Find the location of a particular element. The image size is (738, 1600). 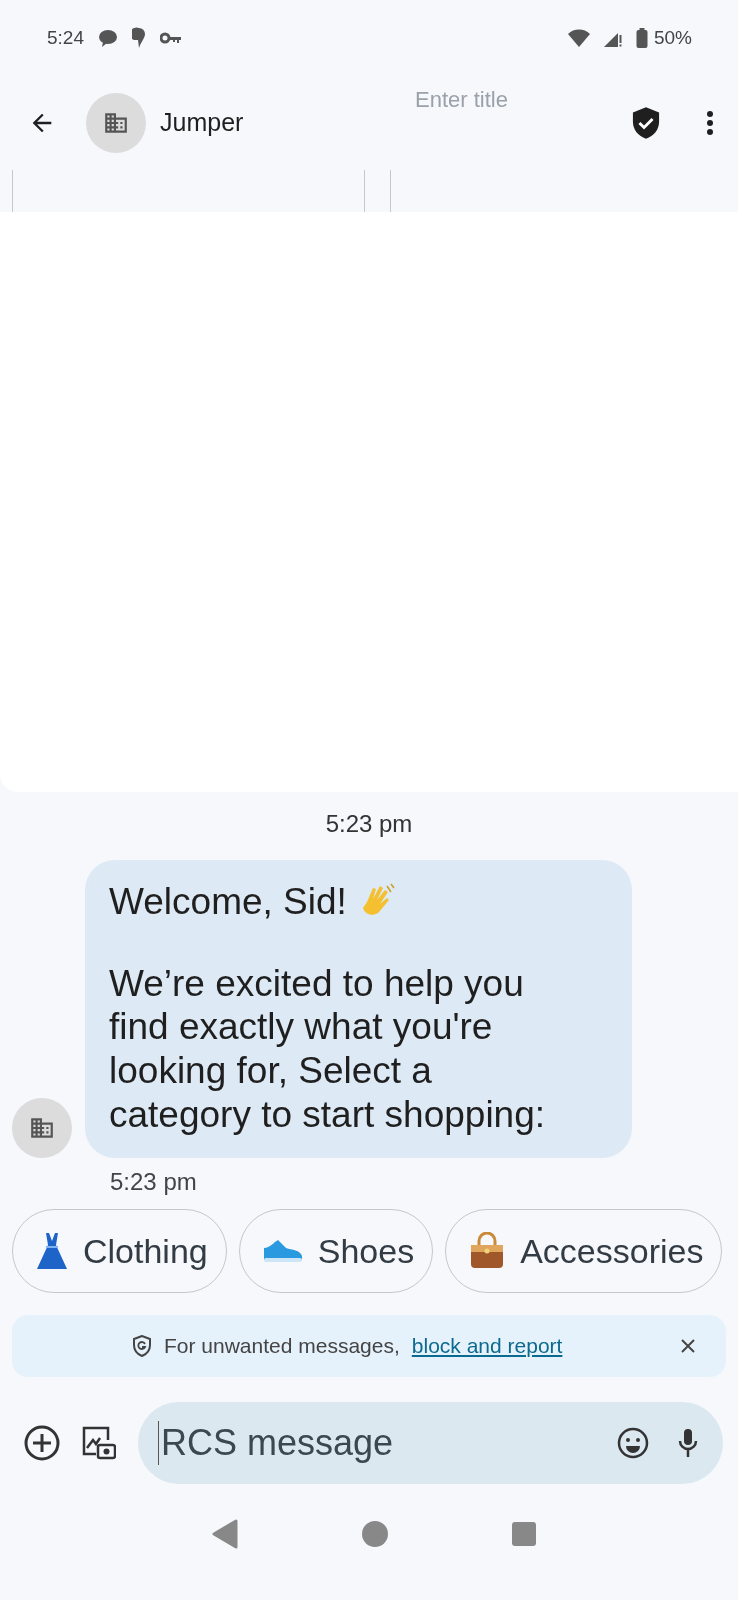

message-field: RCS message is located at coordinates (430, 1443).